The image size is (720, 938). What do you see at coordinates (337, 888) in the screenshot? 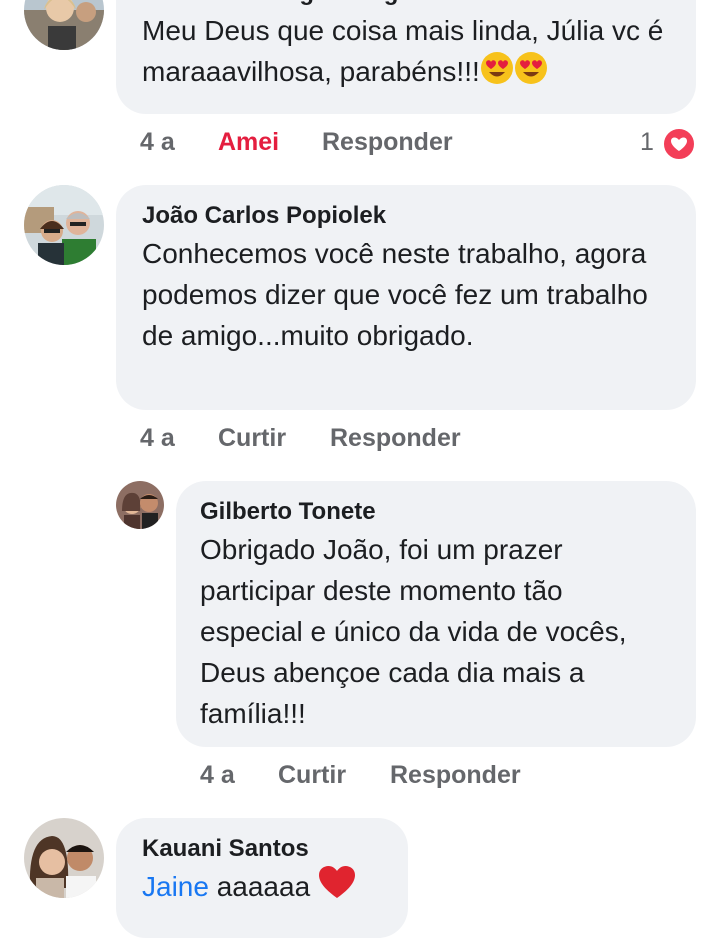
I see `red-heart-emoji` at bounding box center [337, 888].